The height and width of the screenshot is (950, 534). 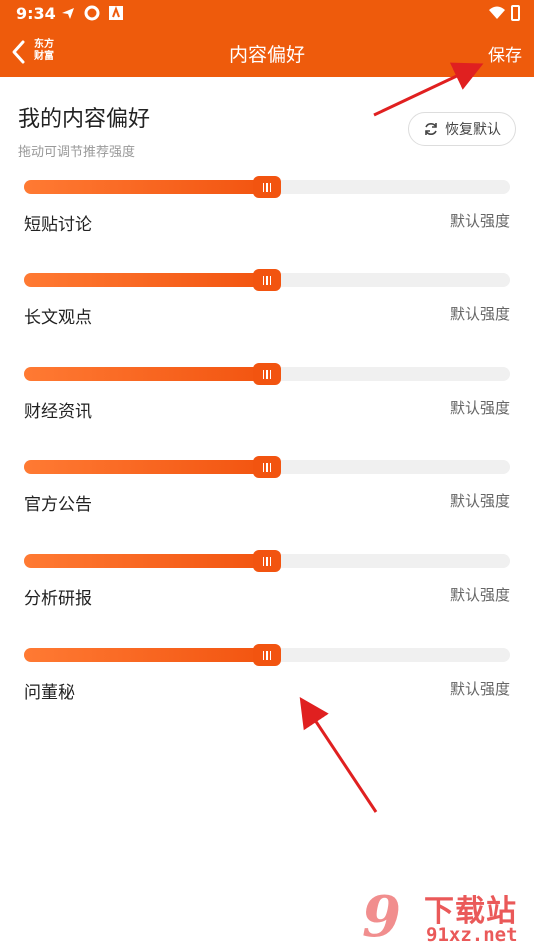 I want to click on status-time: 9:34, so click(x=36, y=13).